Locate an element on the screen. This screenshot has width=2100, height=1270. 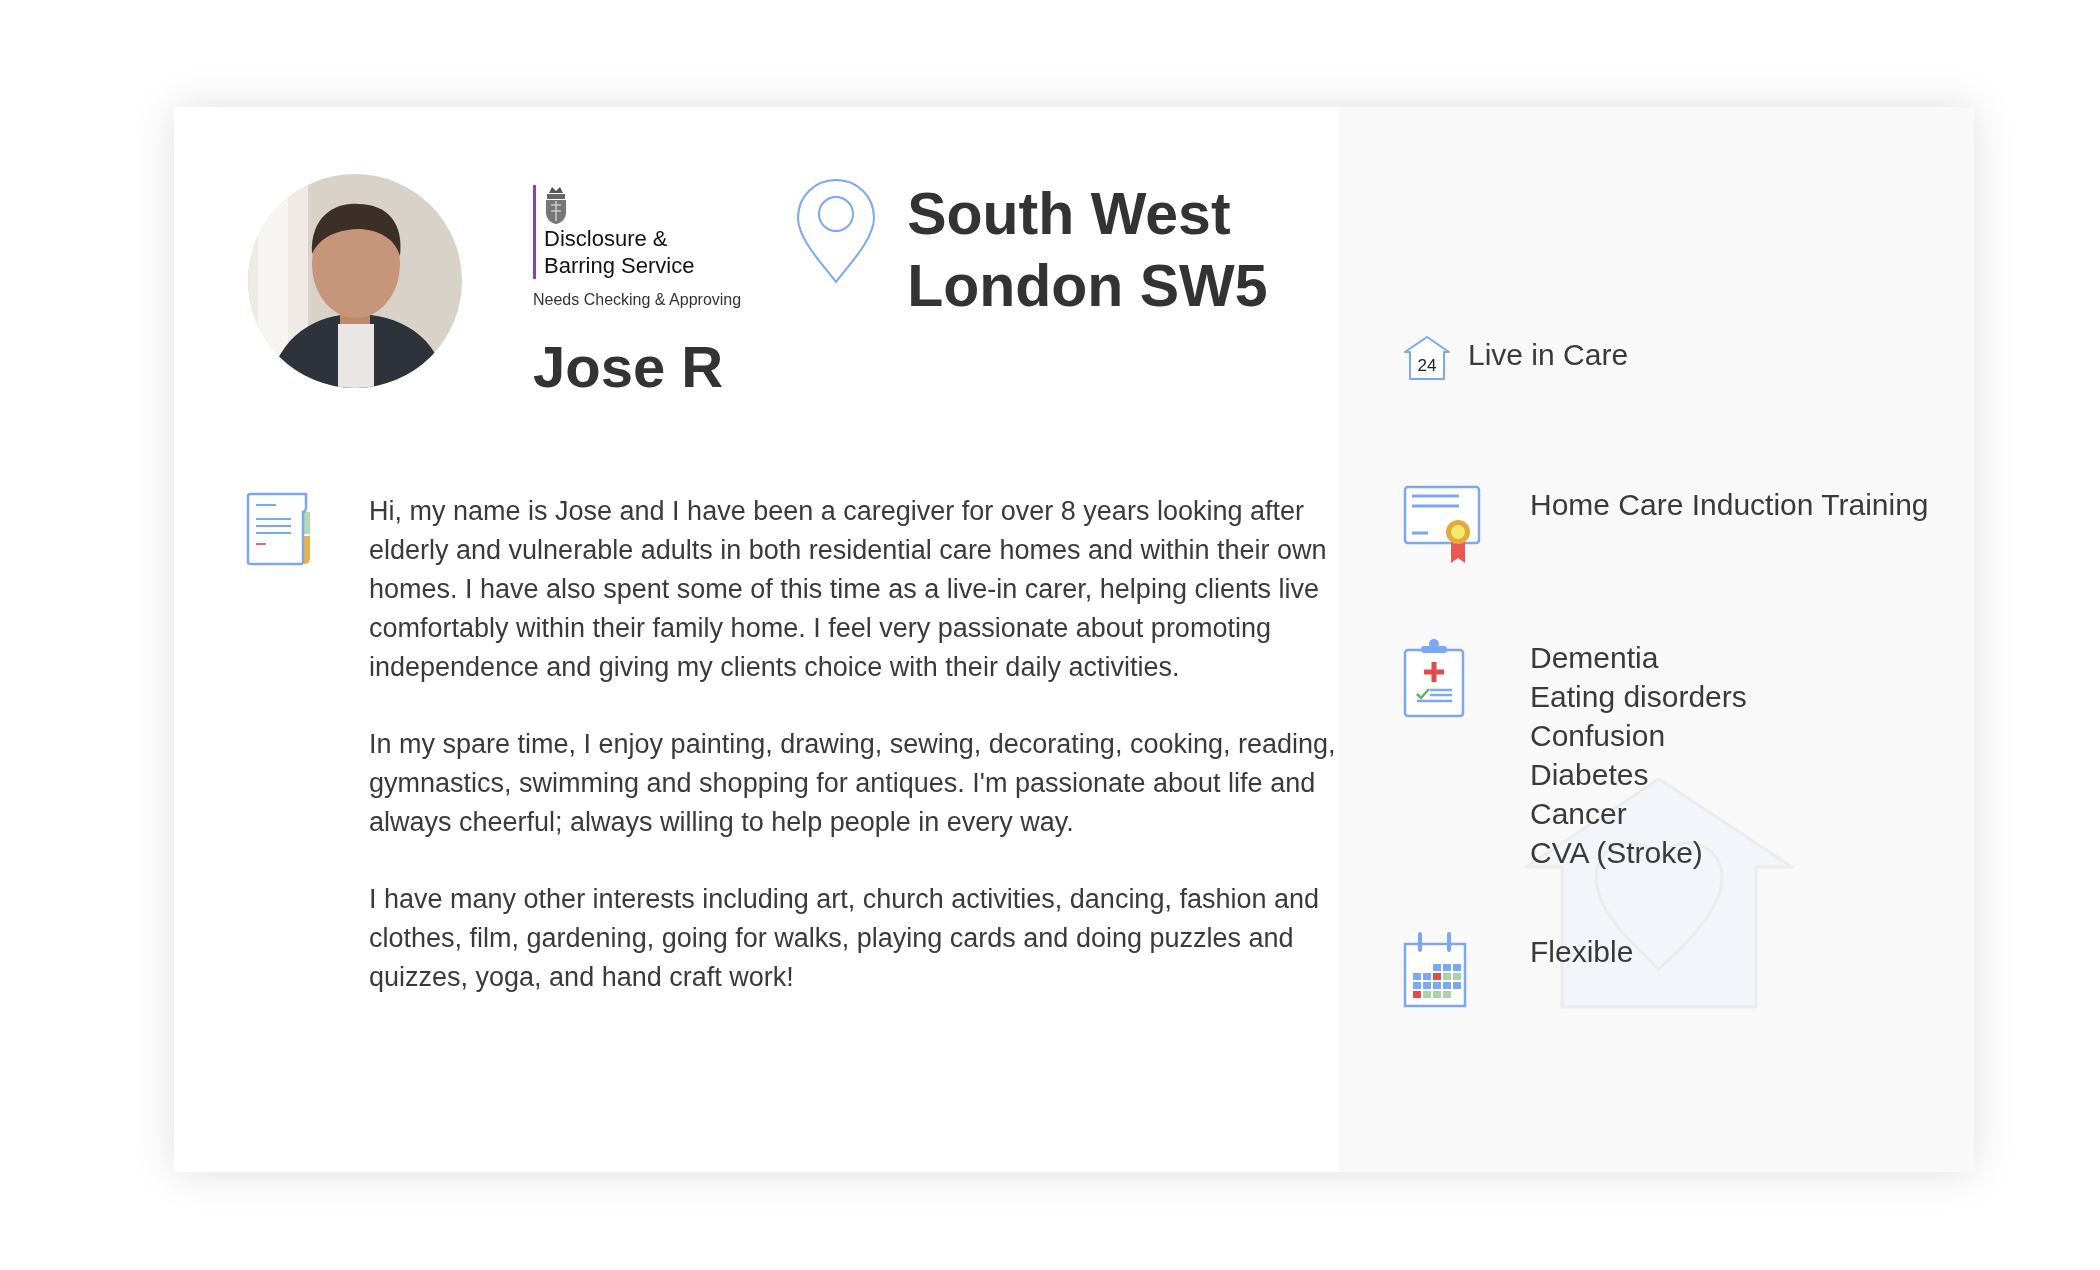
feature-label: Home Care Induction Training is located at coordinates (1729, 505).